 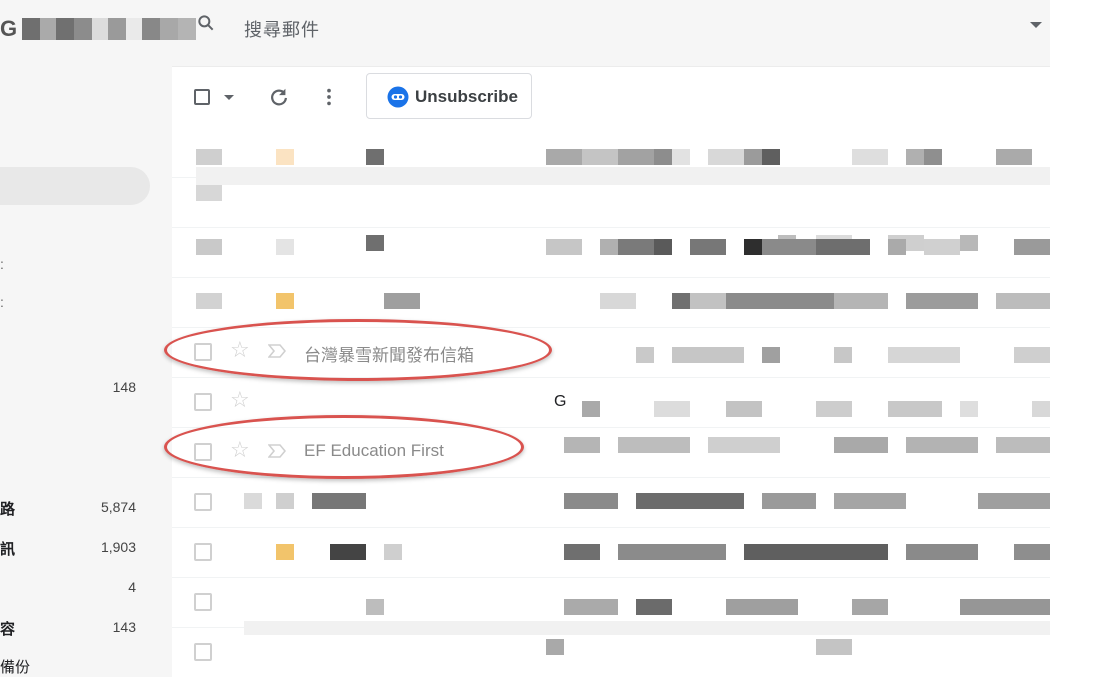 What do you see at coordinates (124, 627) in the screenshot?
I see `sidebar-item-count: 143` at bounding box center [124, 627].